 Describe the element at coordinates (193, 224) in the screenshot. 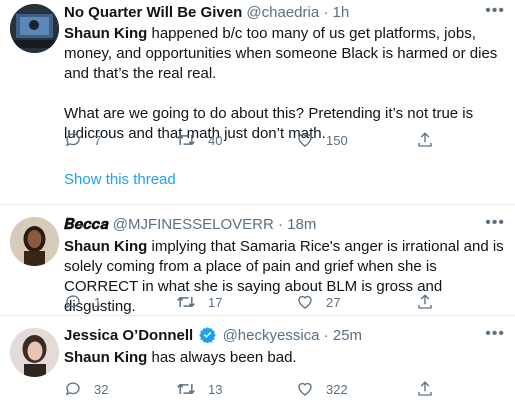

I see `user-handle: @MJFINESSELOVERR` at that location.